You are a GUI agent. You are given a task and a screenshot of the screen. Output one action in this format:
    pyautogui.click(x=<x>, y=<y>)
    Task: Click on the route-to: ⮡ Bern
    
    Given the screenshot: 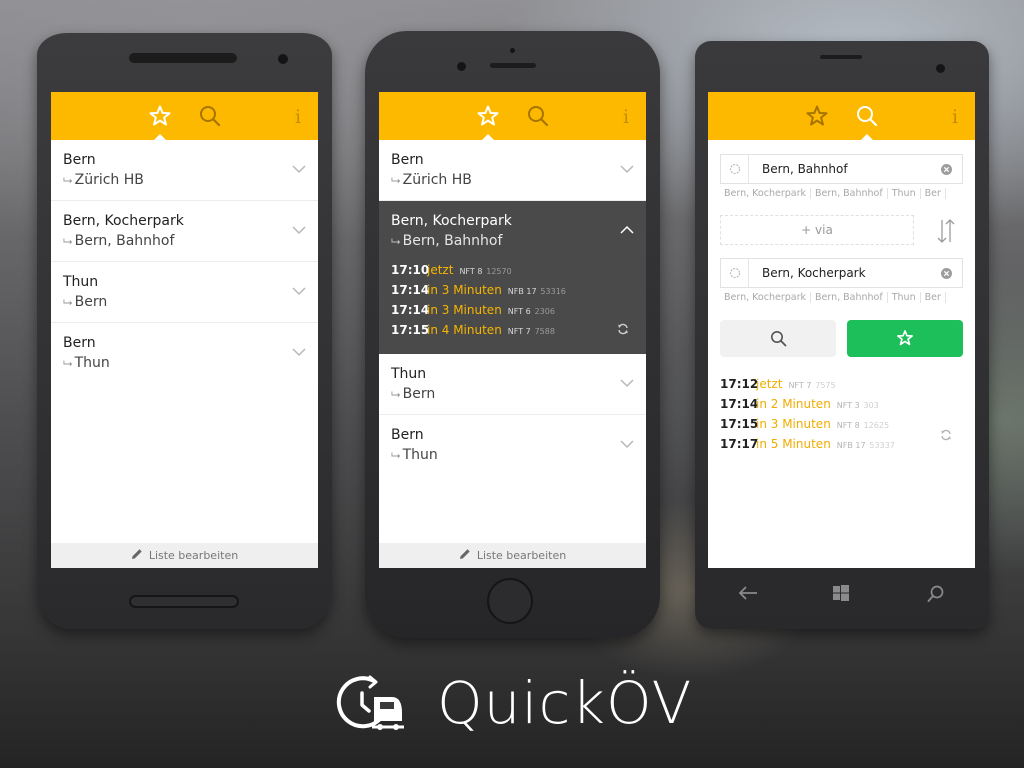 What is the action you would take?
    pyautogui.click(x=85, y=302)
    